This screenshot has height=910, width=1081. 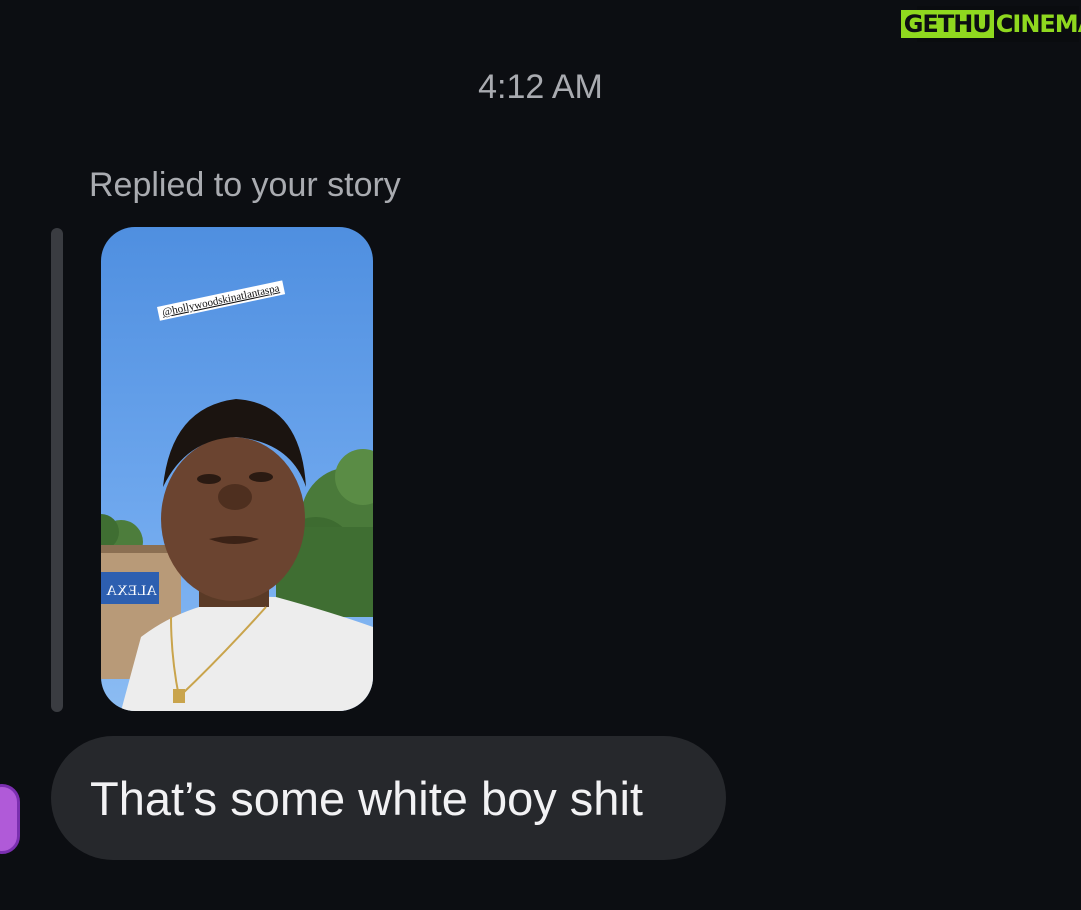 What do you see at coordinates (1038, 24) in the screenshot?
I see `watermark-part-b: CINEMA` at bounding box center [1038, 24].